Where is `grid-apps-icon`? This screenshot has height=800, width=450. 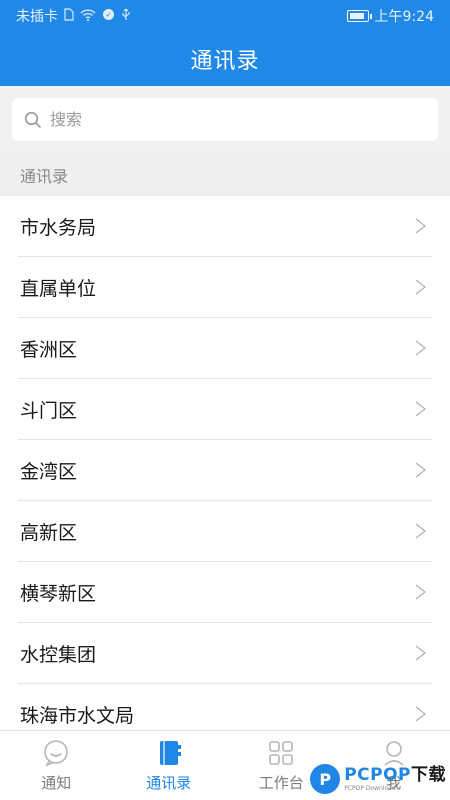 grid-apps-icon is located at coordinates (281, 753).